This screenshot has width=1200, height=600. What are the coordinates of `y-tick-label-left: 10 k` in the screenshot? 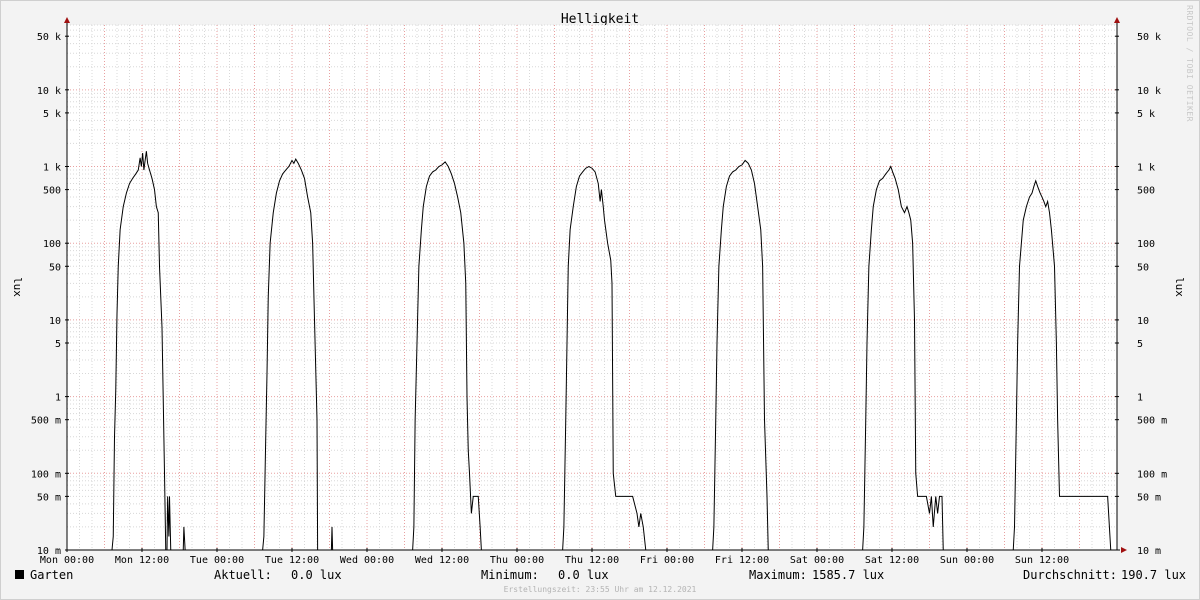 It's located at (49, 91).